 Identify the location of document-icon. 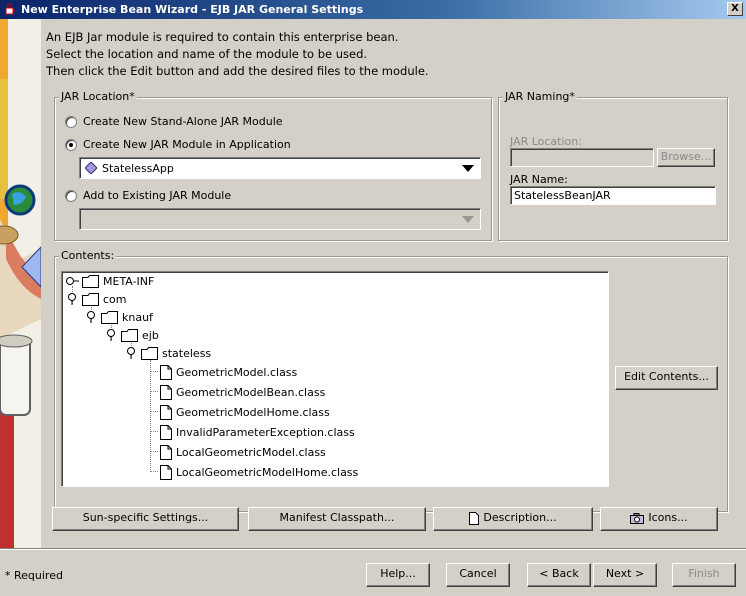
(474, 518).